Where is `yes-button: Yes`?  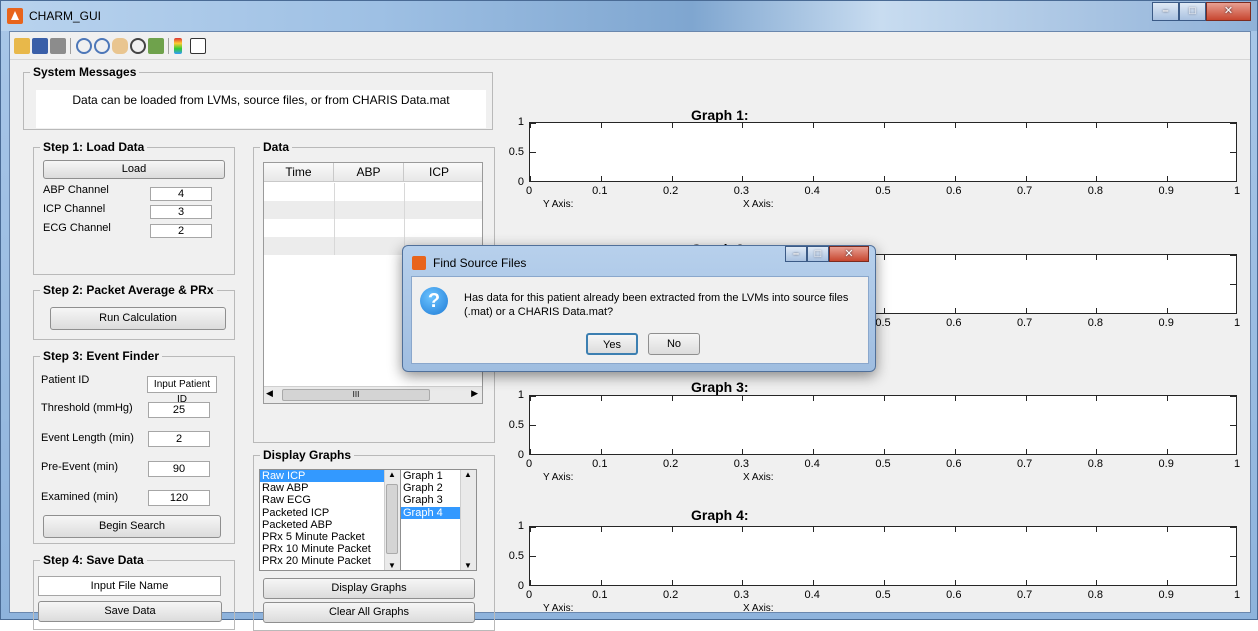 yes-button: Yes is located at coordinates (612, 344).